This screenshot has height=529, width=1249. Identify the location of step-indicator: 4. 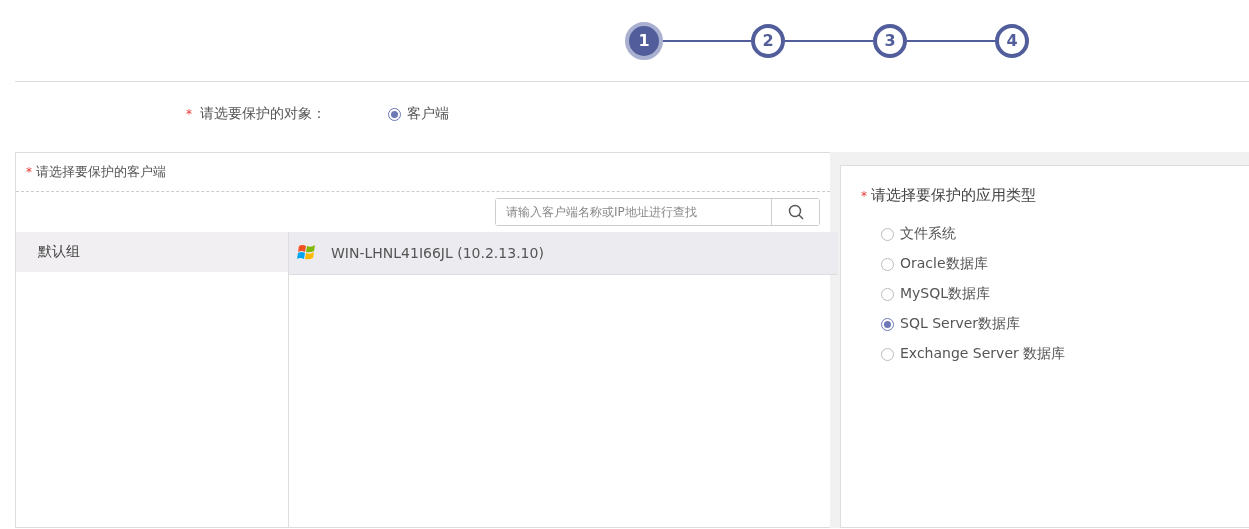
(1012, 40).